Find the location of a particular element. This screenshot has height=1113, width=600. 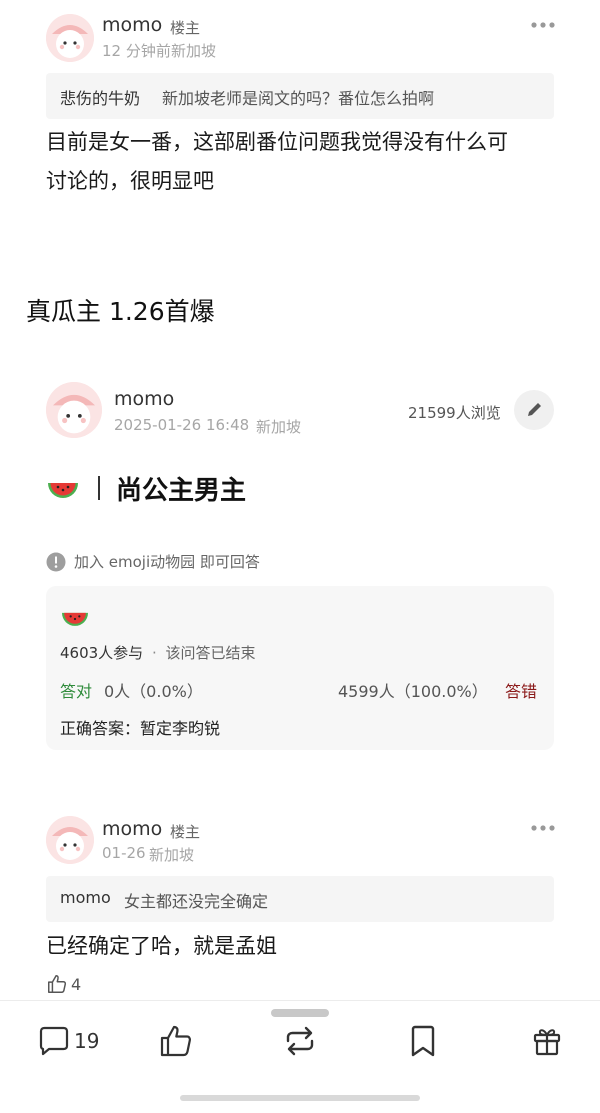

correct-stats: 0人（0.0%） is located at coordinates (153, 691).